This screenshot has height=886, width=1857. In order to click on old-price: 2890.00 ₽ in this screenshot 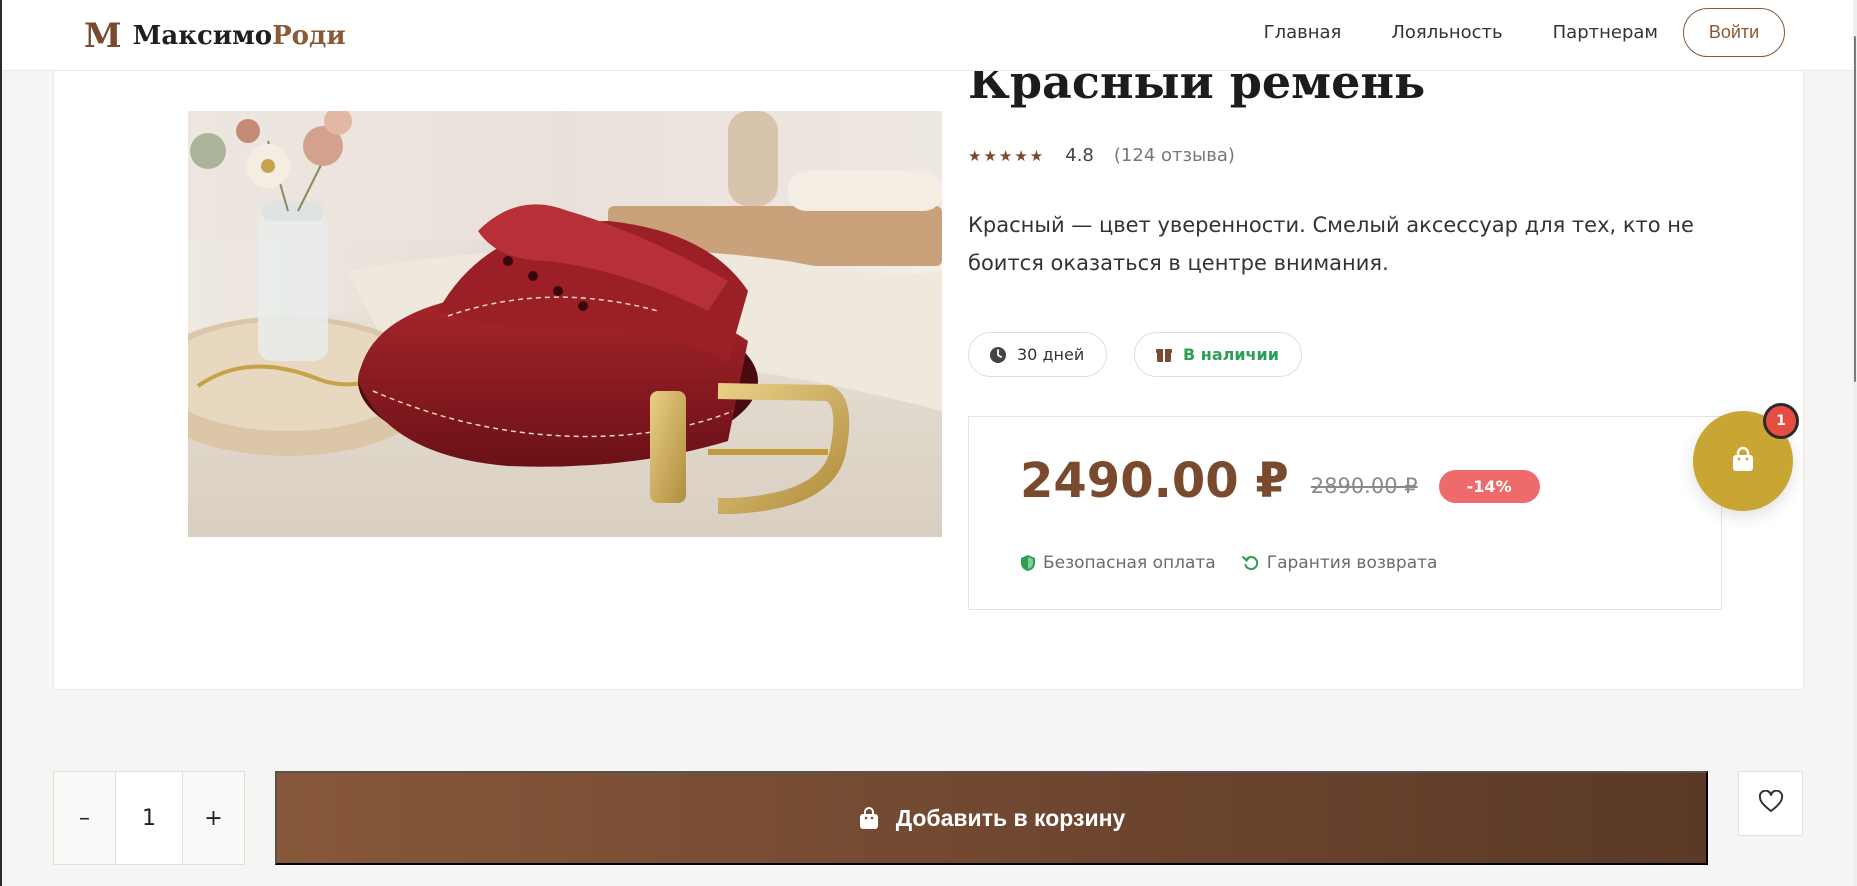, I will do `click(1364, 486)`.